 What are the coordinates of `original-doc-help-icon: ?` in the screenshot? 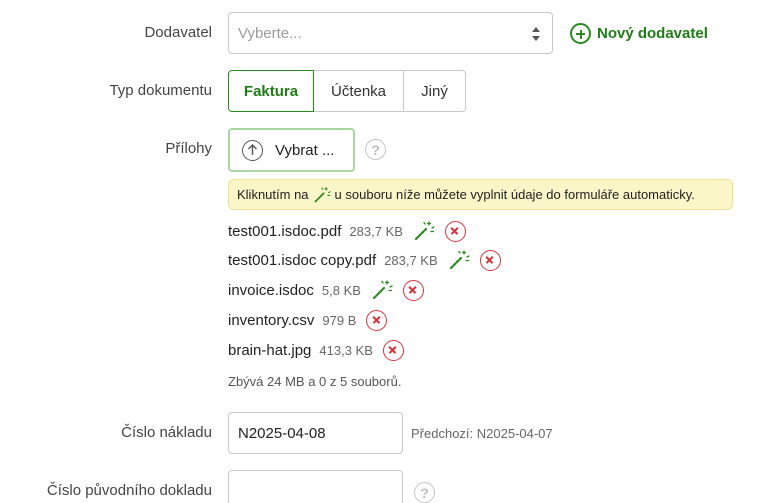 It's located at (424, 492).